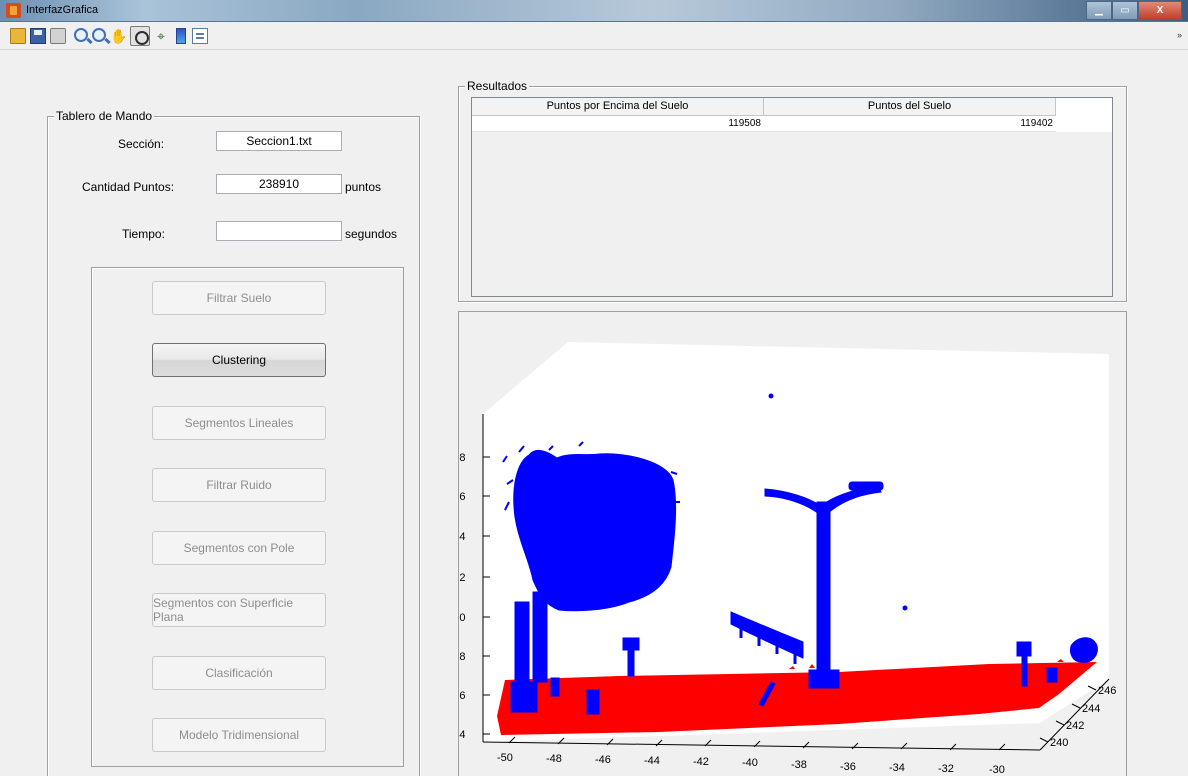 This screenshot has height=776, width=1188. Describe the element at coordinates (1059, 743) in the screenshot. I see `y-tick-label: 240` at that location.